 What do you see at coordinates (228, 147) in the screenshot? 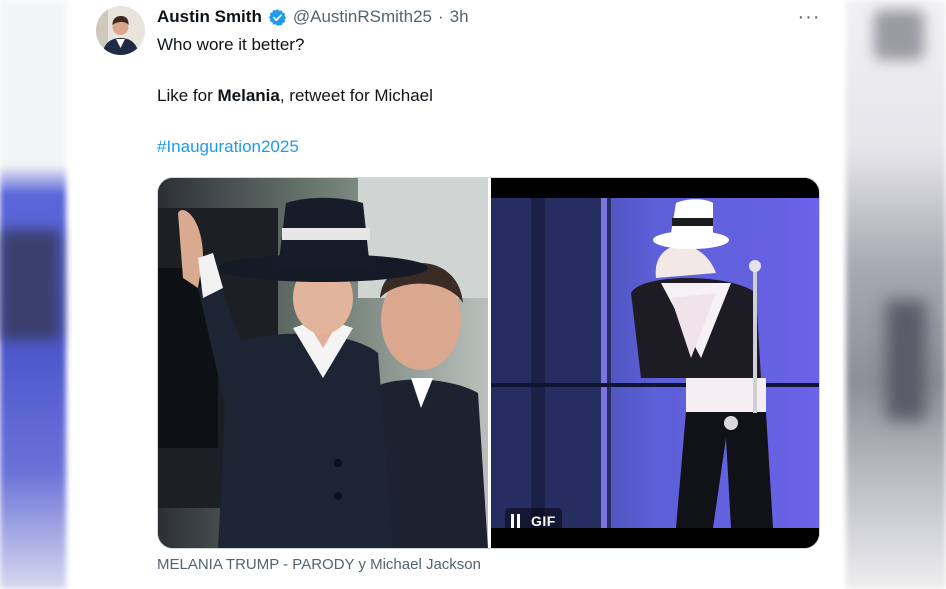
I see `hashtag-link: #Inauguration2025` at bounding box center [228, 147].